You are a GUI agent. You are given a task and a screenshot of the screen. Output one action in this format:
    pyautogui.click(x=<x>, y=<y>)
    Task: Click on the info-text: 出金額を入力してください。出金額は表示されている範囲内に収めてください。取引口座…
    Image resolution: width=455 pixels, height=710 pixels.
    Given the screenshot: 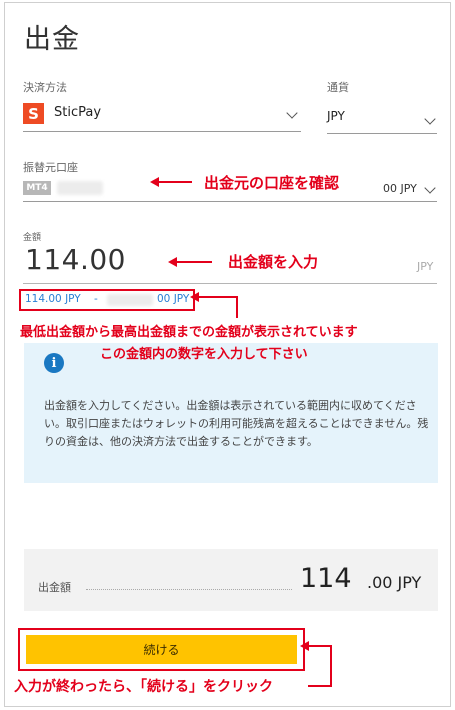 What is the action you would take?
    pyautogui.click(x=236, y=423)
    